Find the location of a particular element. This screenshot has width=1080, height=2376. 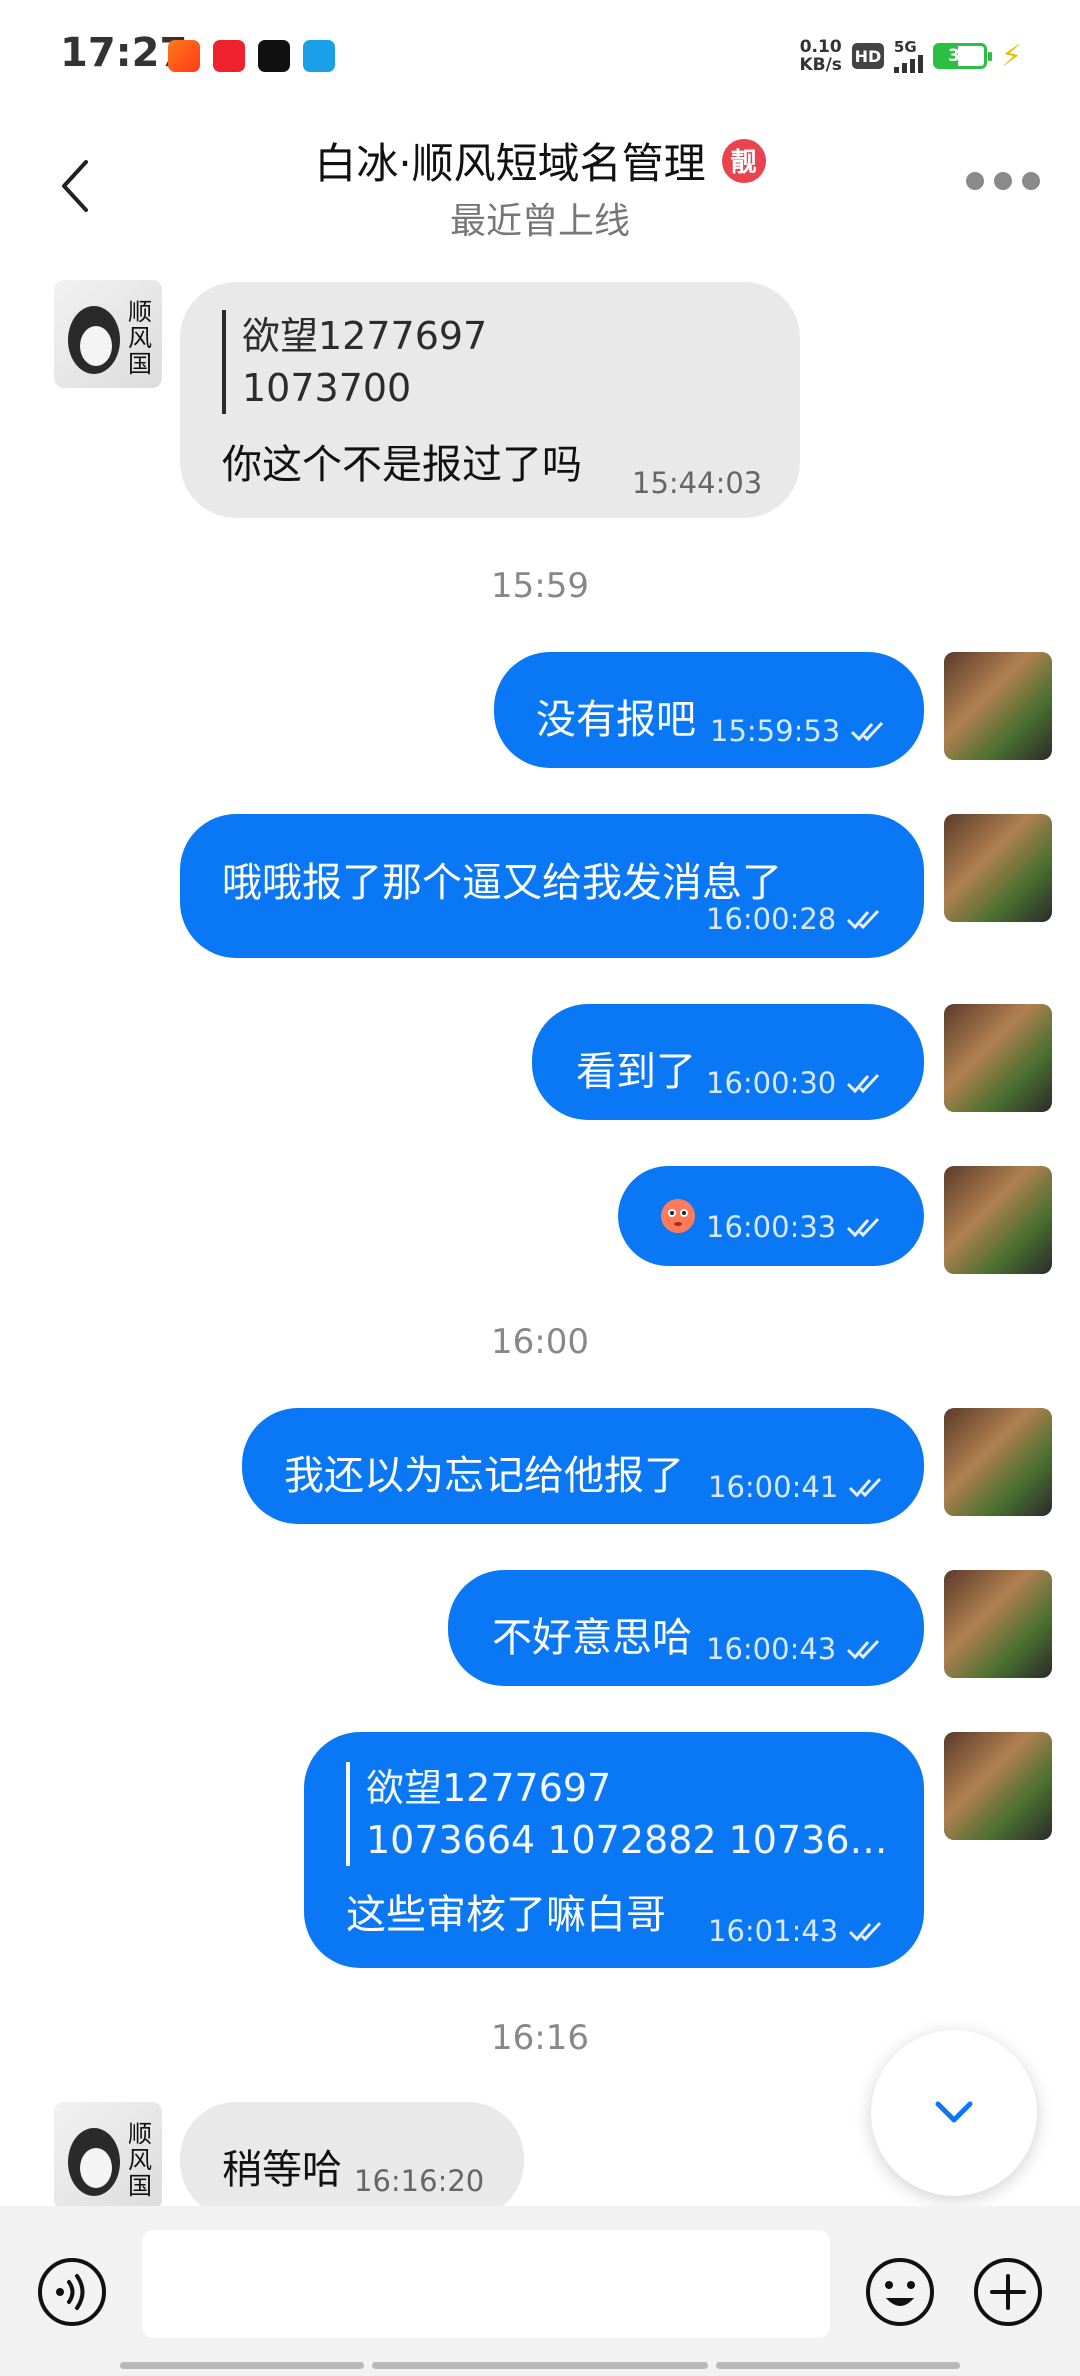

message-time: 15:59:53 is located at coordinates (800, 731).